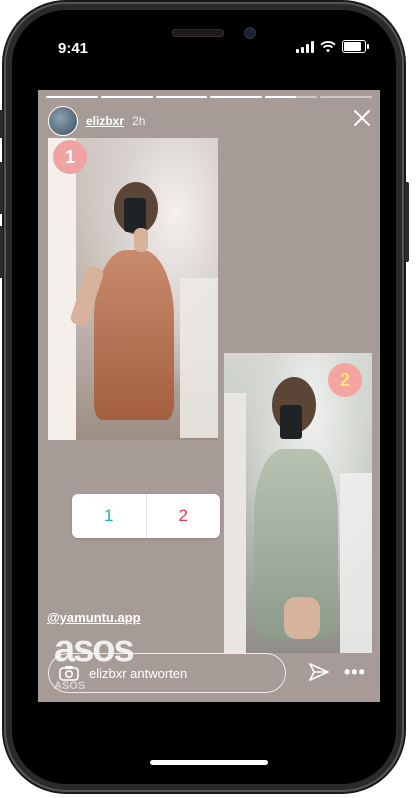 This screenshot has width=416, height=798. What do you see at coordinates (109, 516) in the screenshot?
I see `poll-option-1: 1` at bounding box center [109, 516].